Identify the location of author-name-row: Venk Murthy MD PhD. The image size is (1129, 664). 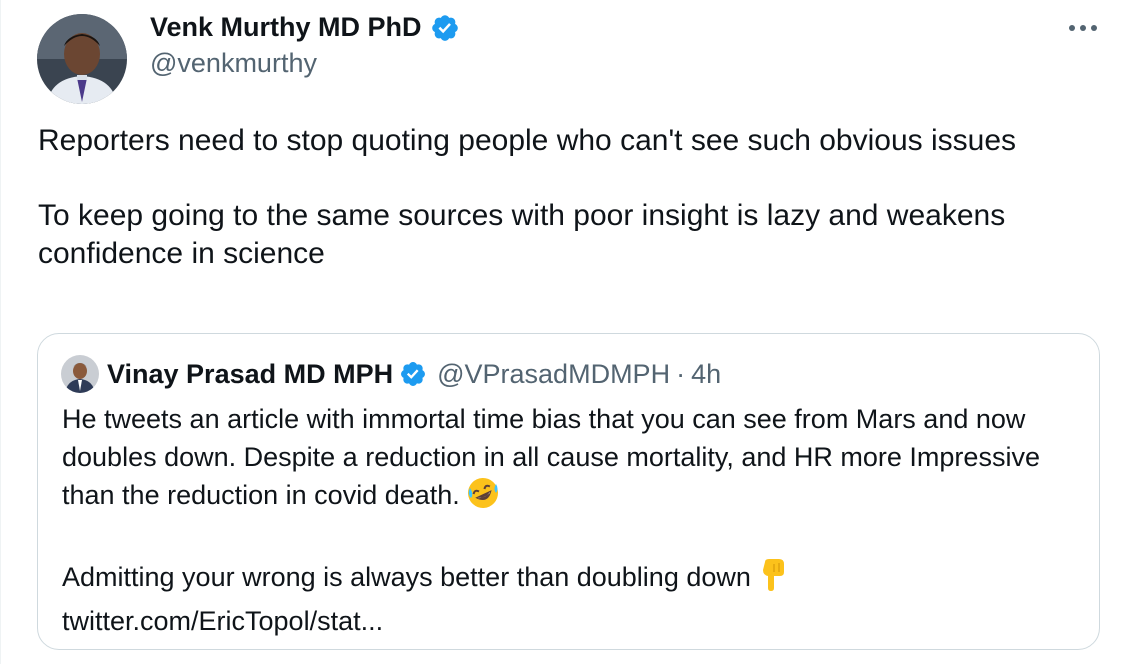
(305, 27).